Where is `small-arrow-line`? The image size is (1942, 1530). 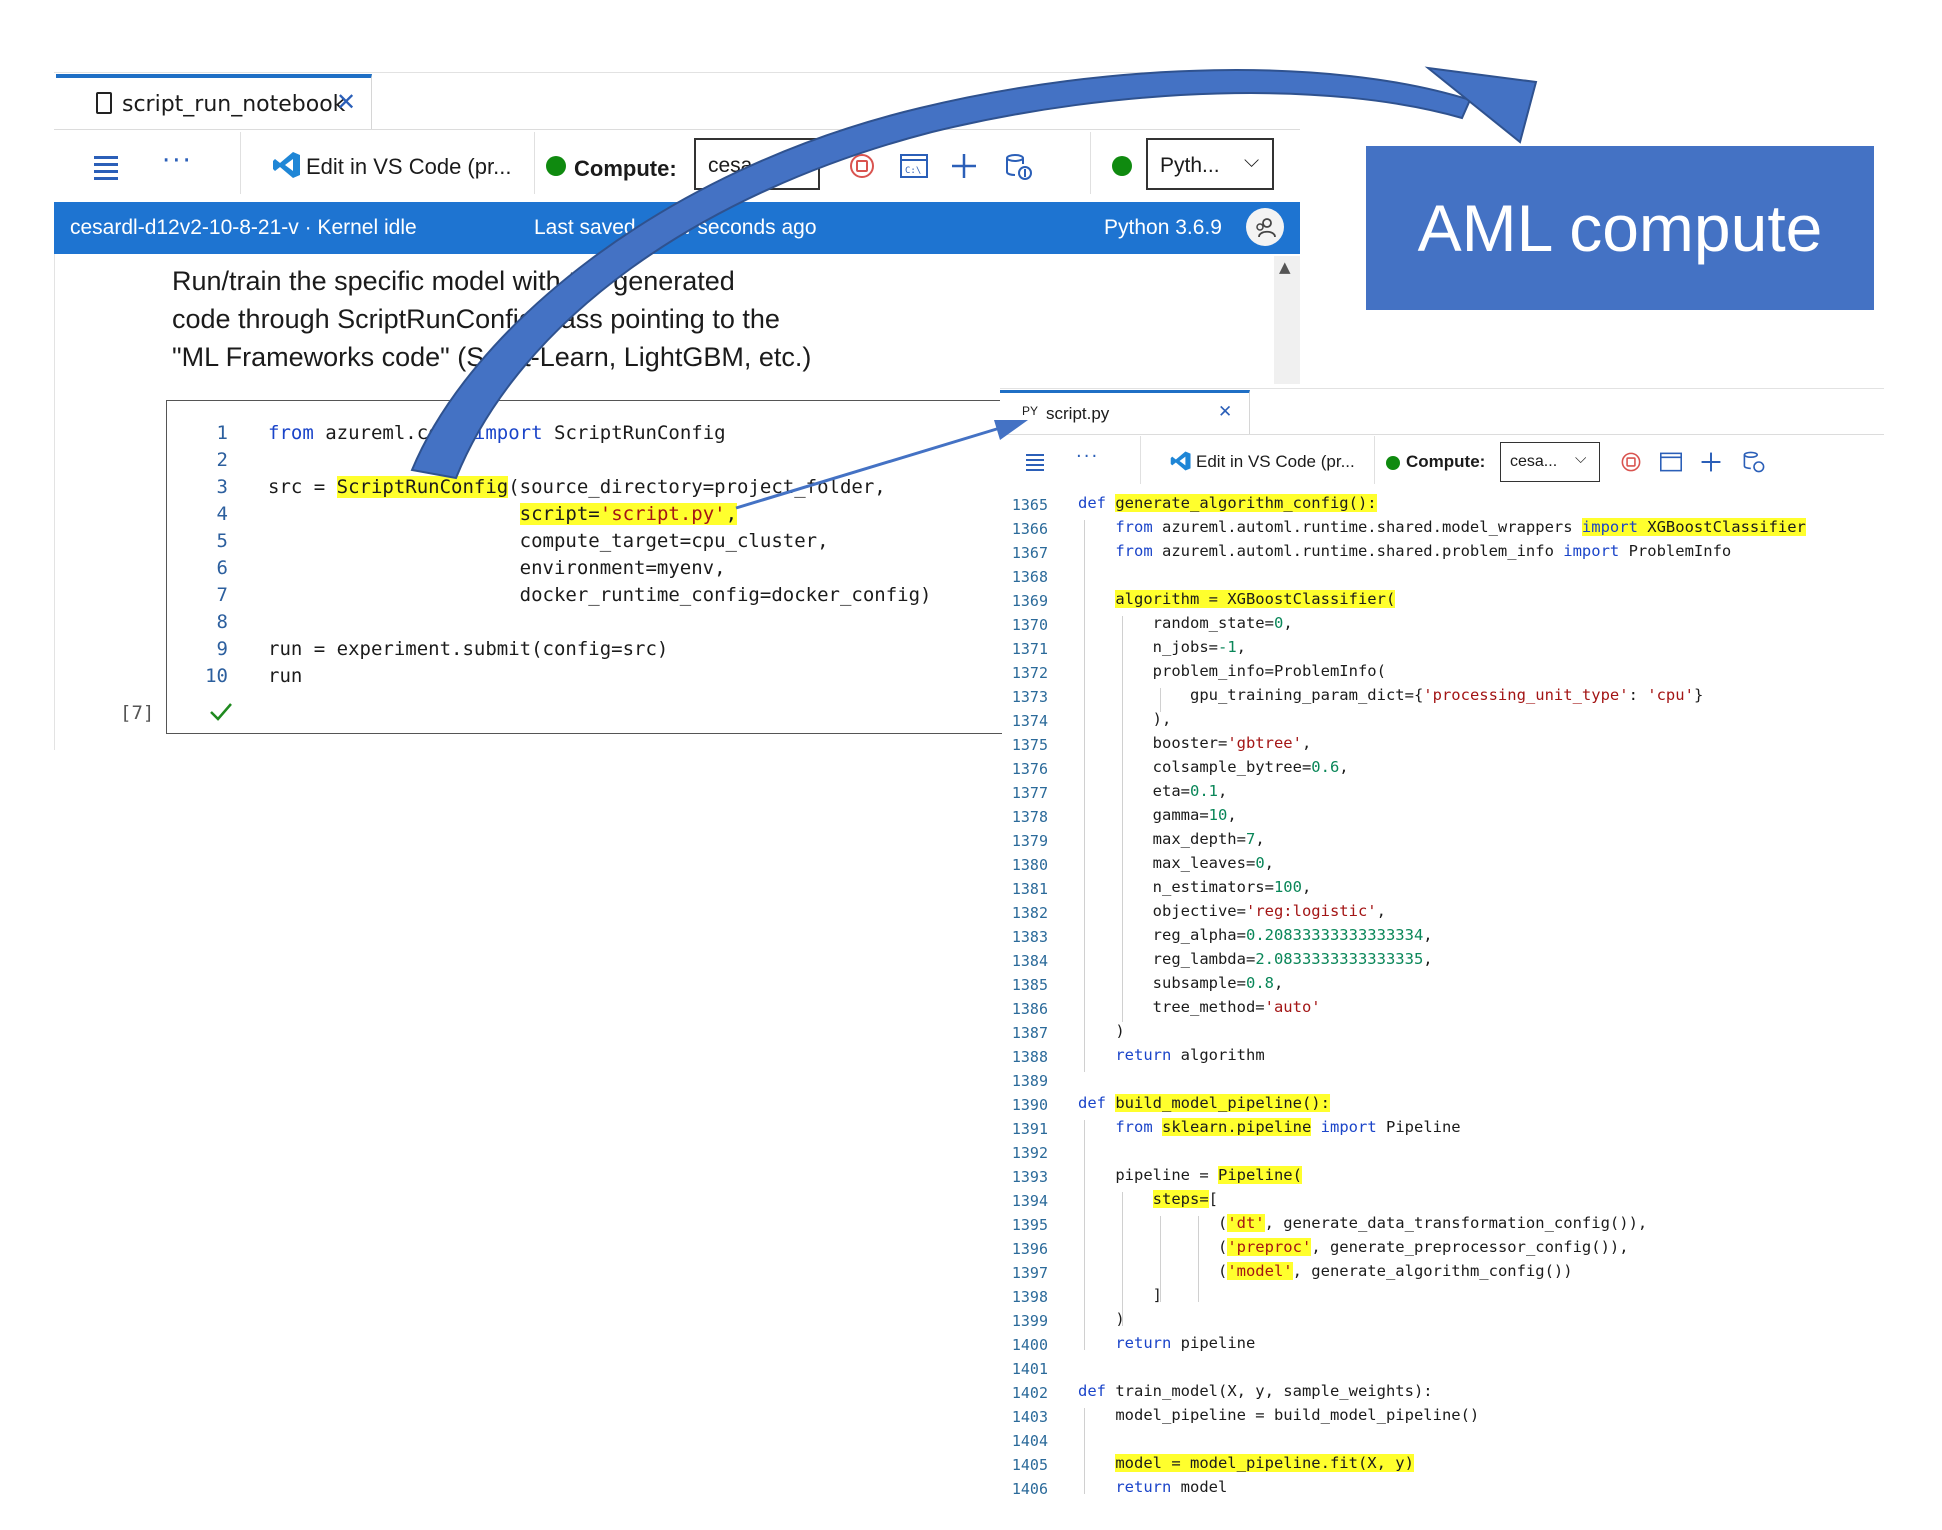 small-arrow-line is located at coordinates (868, 468).